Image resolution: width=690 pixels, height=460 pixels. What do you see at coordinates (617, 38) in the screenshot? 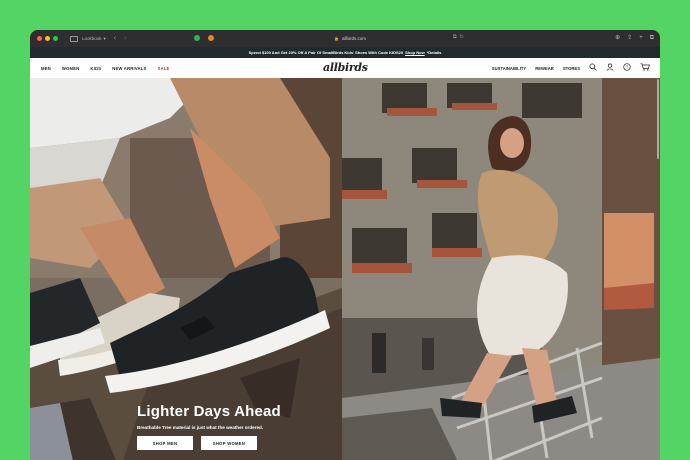
I see `download-icon: ⊕` at bounding box center [617, 38].